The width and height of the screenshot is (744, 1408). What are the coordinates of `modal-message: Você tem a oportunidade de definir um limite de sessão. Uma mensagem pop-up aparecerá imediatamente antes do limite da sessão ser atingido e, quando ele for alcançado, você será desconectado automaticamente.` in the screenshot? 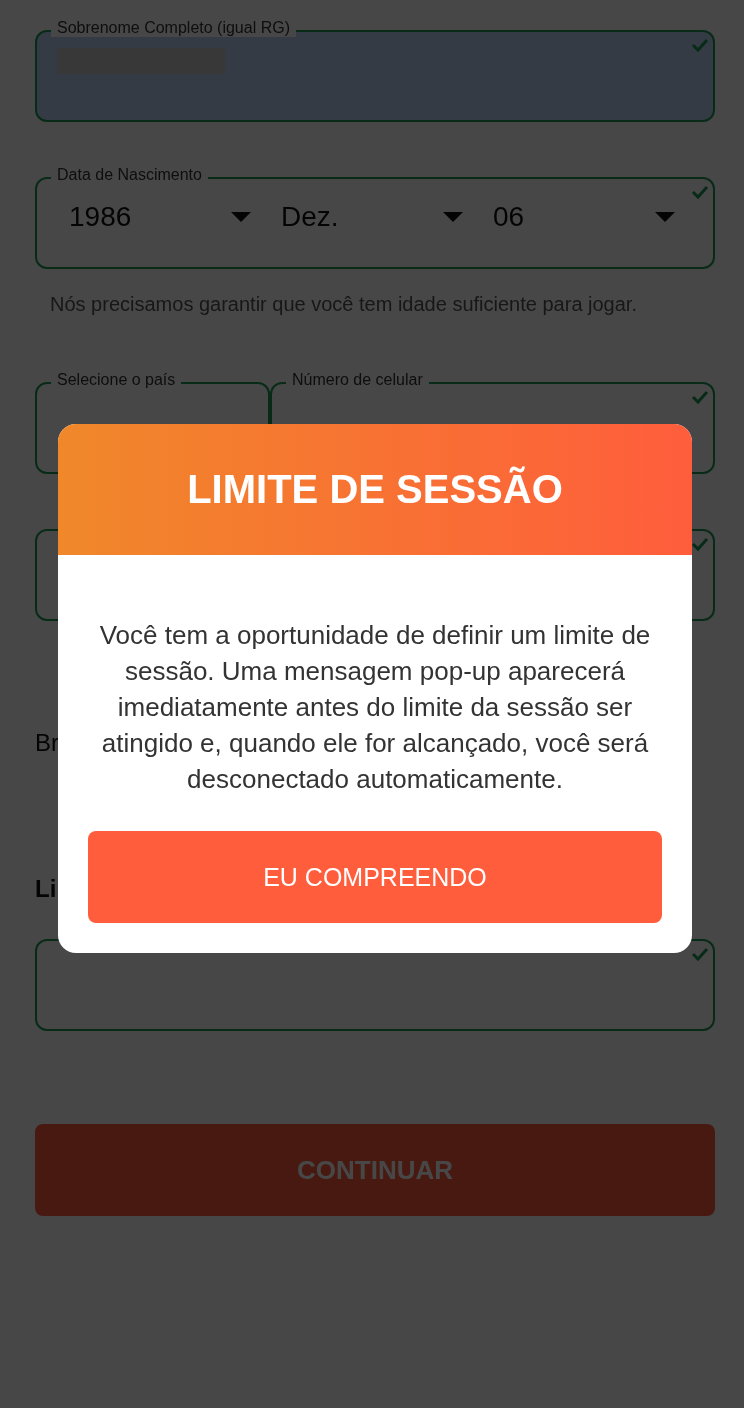 It's located at (375, 707).